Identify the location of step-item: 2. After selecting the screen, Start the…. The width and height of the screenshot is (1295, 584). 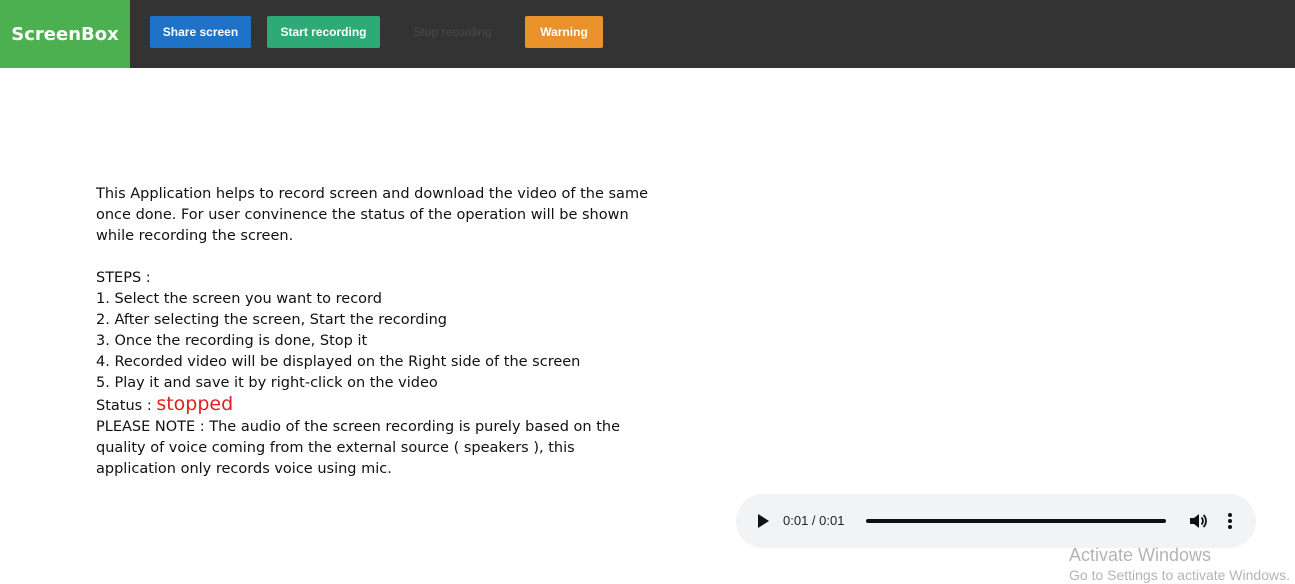
(271, 320).